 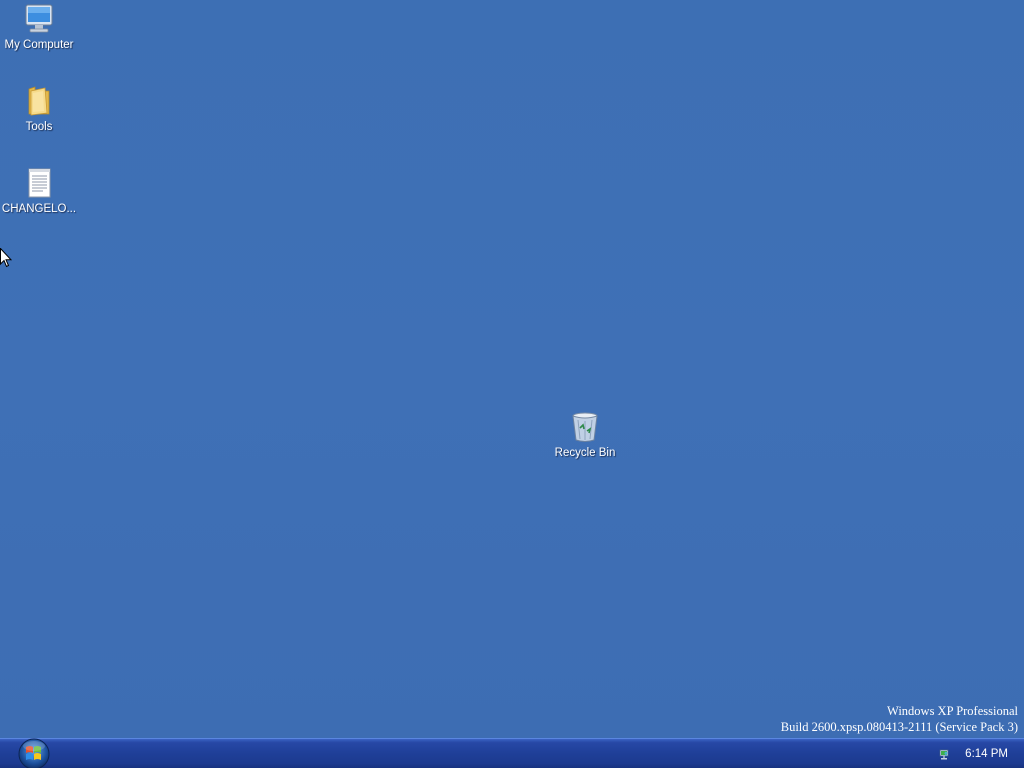 I want to click on start-button, so click(x=34, y=752).